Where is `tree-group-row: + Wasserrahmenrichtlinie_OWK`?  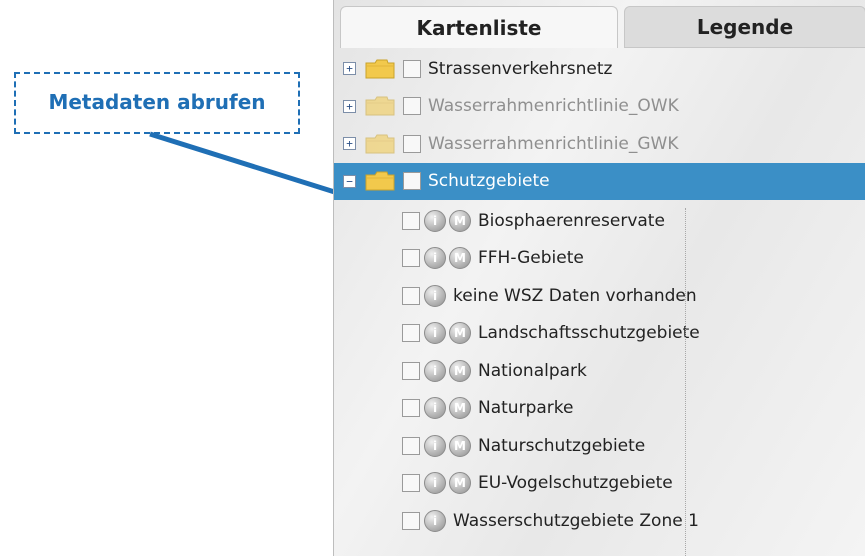
tree-group-row: + Wasserrahmenrichtlinie_OWK is located at coordinates (599, 106).